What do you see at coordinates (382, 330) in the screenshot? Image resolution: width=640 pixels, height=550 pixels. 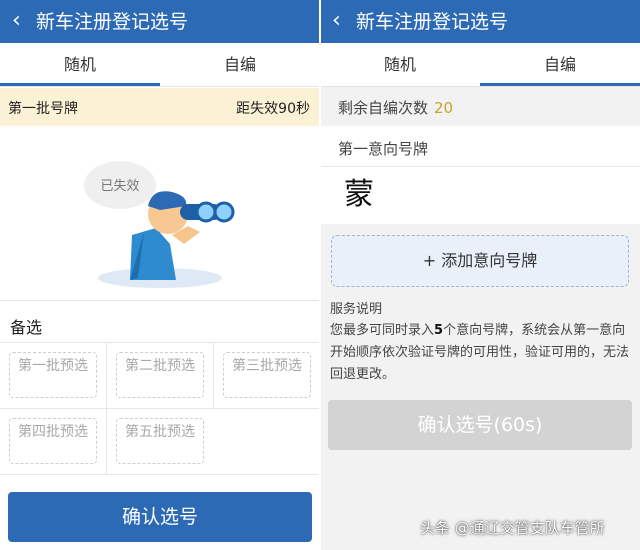 I see `service-text-part: 您最多可同时录入` at bounding box center [382, 330].